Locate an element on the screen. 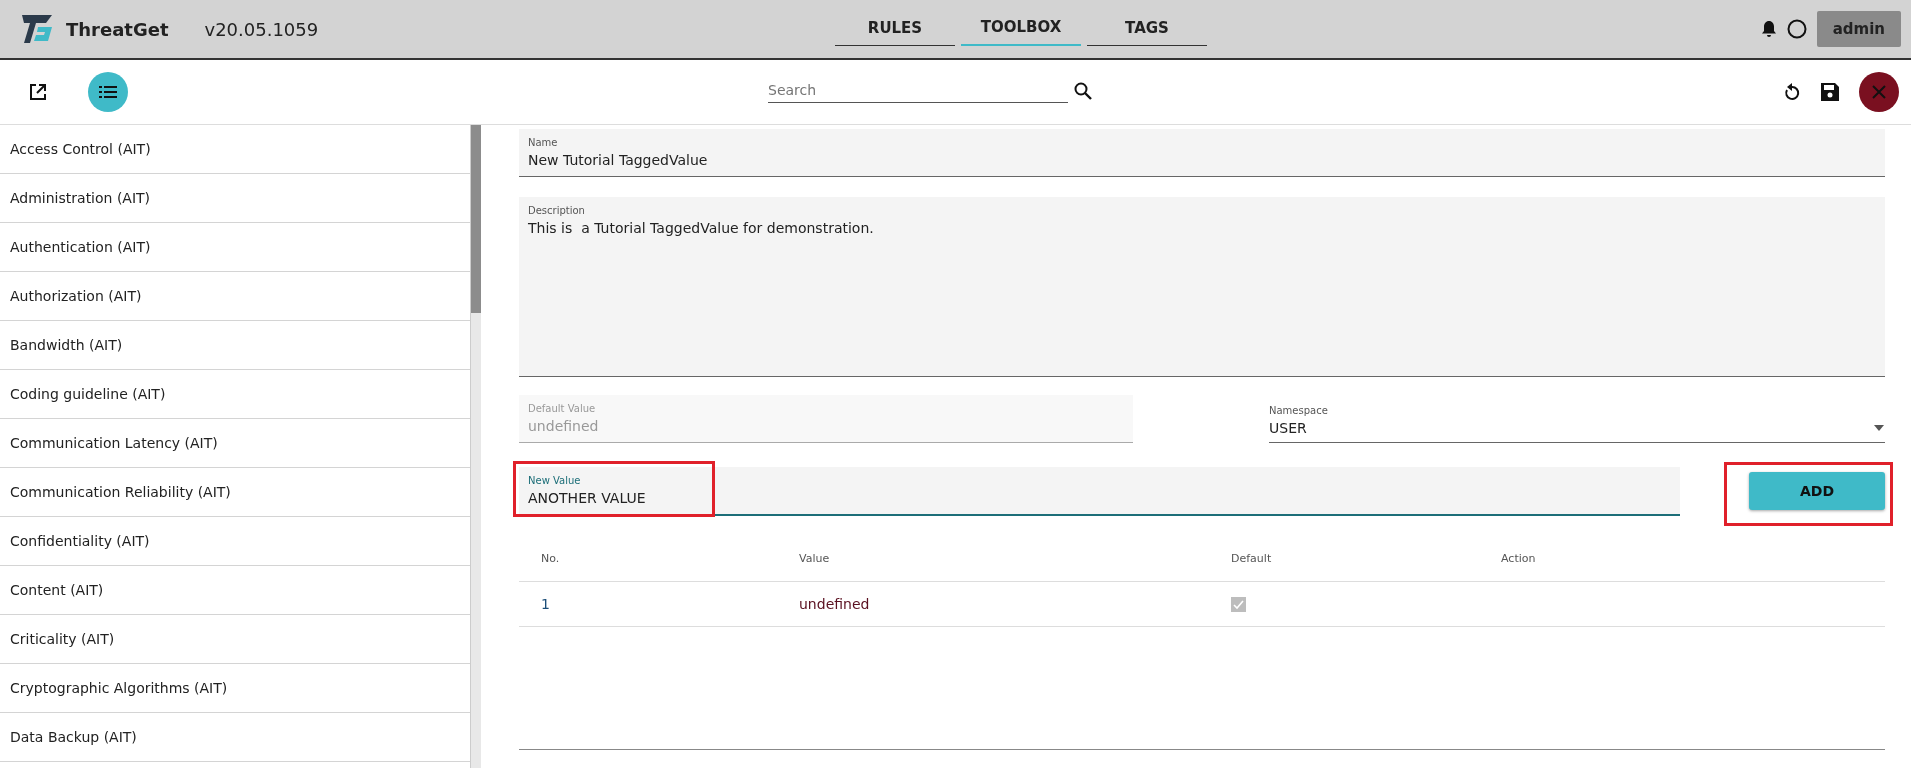 The height and width of the screenshot is (768, 1911). circle-icon is located at coordinates (1796, 29).